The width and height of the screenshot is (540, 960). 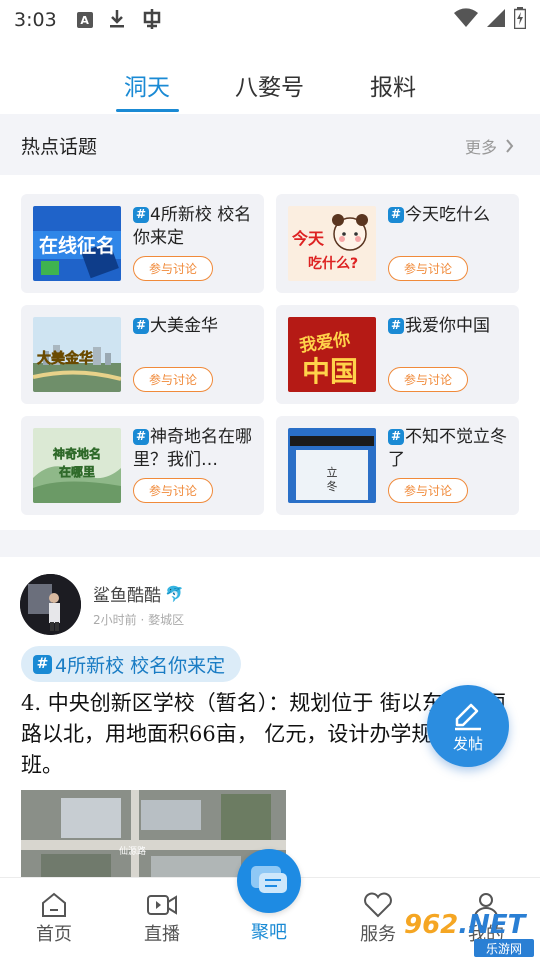 I want to click on post-topic-tag: #4所新校 校名你来定, so click(x=131, y=664).